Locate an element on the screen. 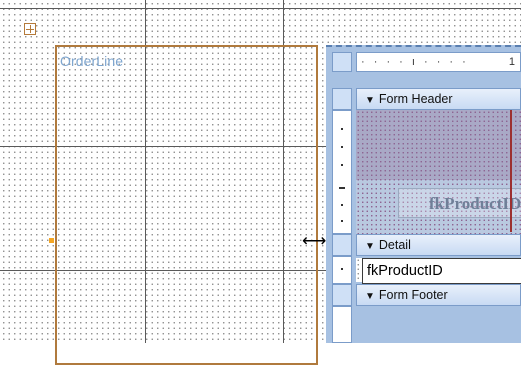 The height and width of the screenshot is (365, 521). ruler-ticks: · · · · ı · · · · is located at coordinates (415, 62).